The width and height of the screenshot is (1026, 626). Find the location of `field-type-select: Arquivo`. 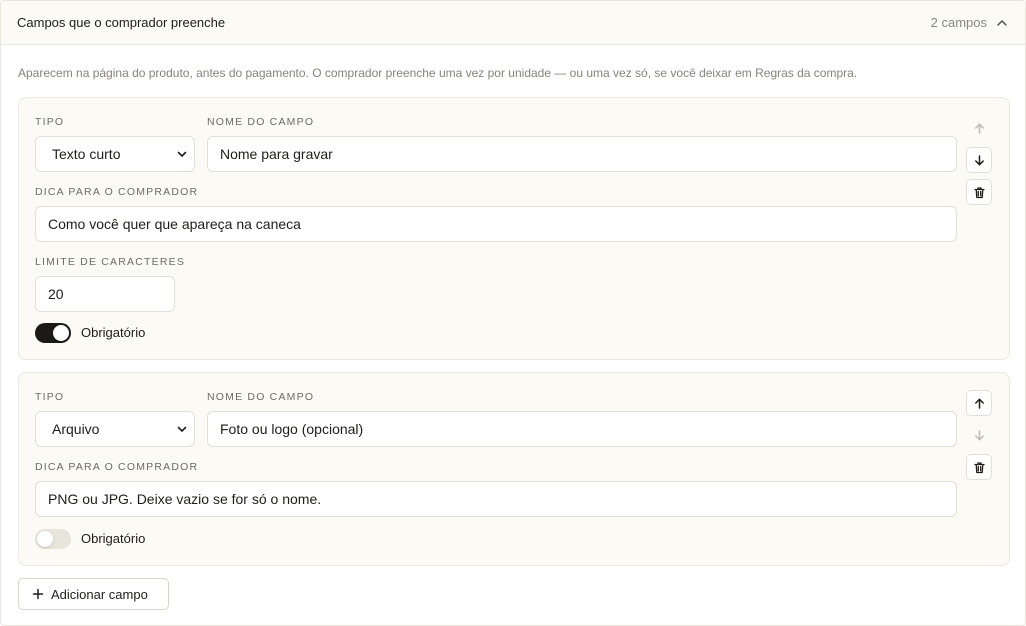

field-type-select: Arquivo is located at coordinates (115, 429).